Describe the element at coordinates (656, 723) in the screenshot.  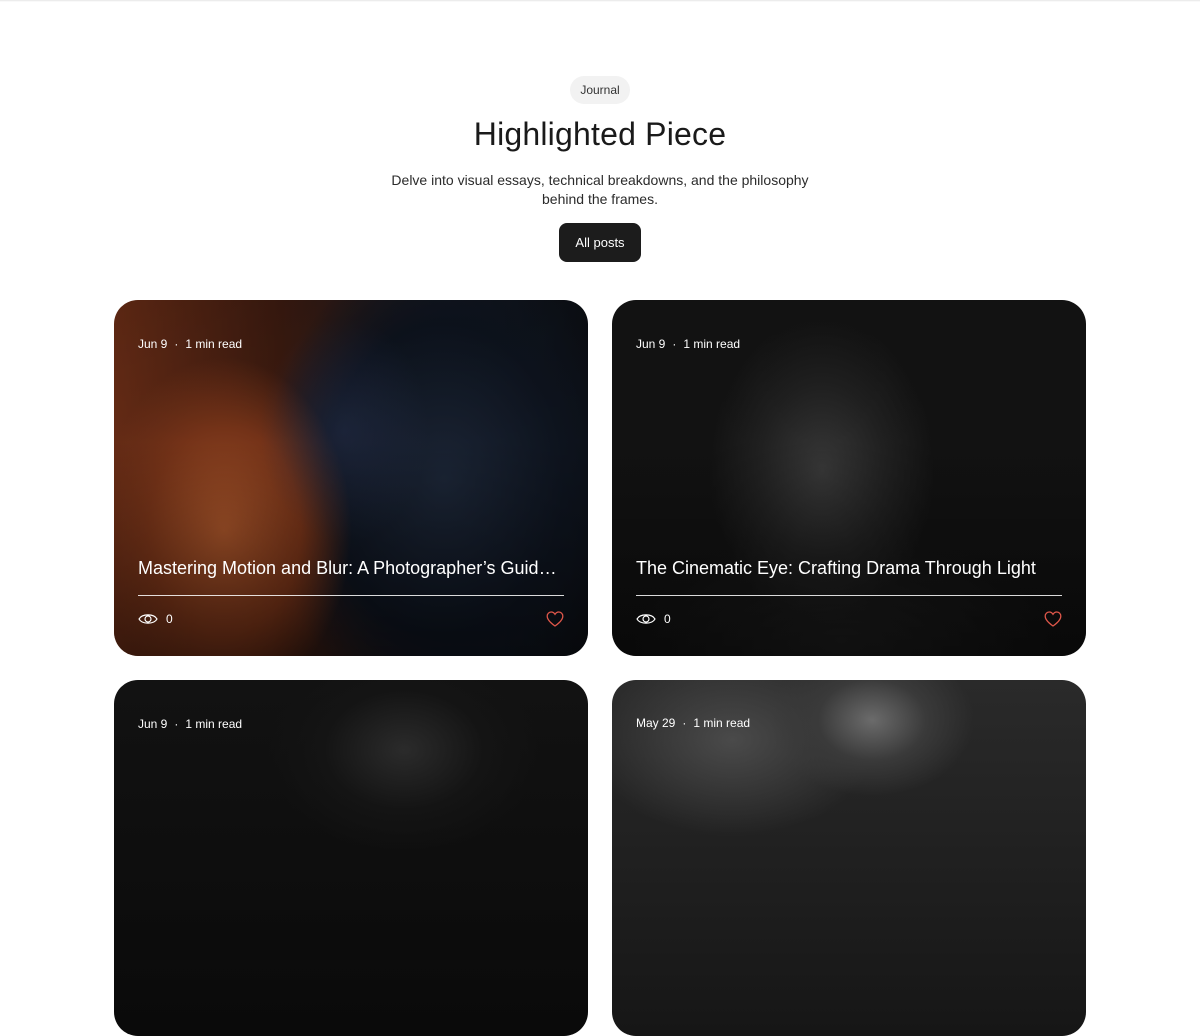
I see `post-date: May 29` at that location.